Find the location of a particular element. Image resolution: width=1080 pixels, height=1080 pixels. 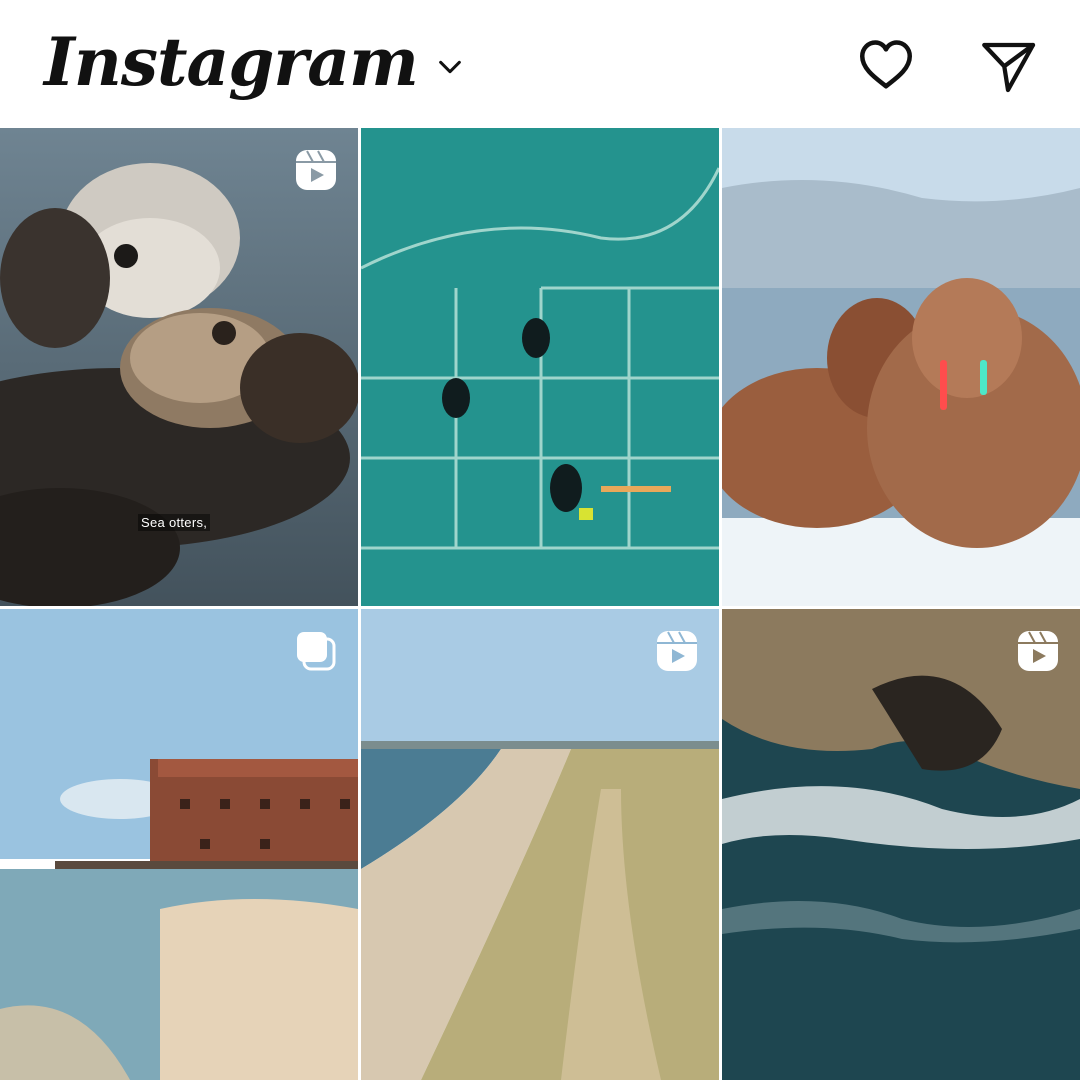

account-switcher: Instagram is located at coordinates (254, 62).